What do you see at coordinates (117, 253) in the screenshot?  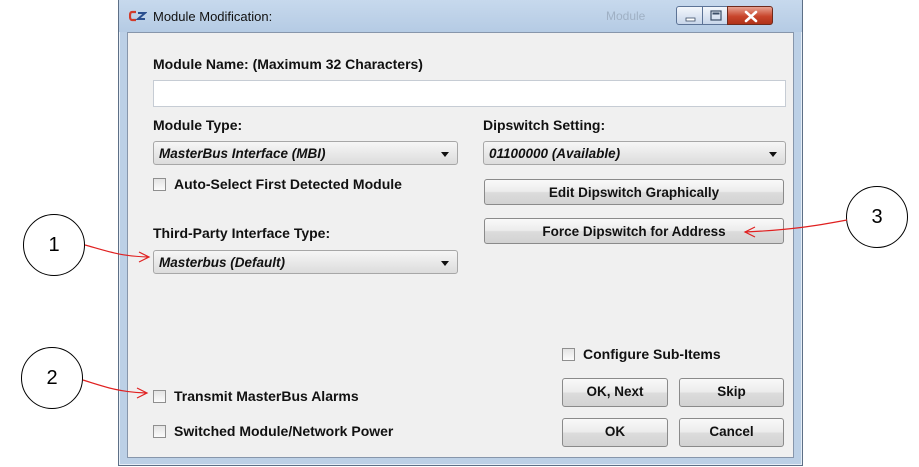 I see `callout-1-arrow` at bounding box center [117, 253].